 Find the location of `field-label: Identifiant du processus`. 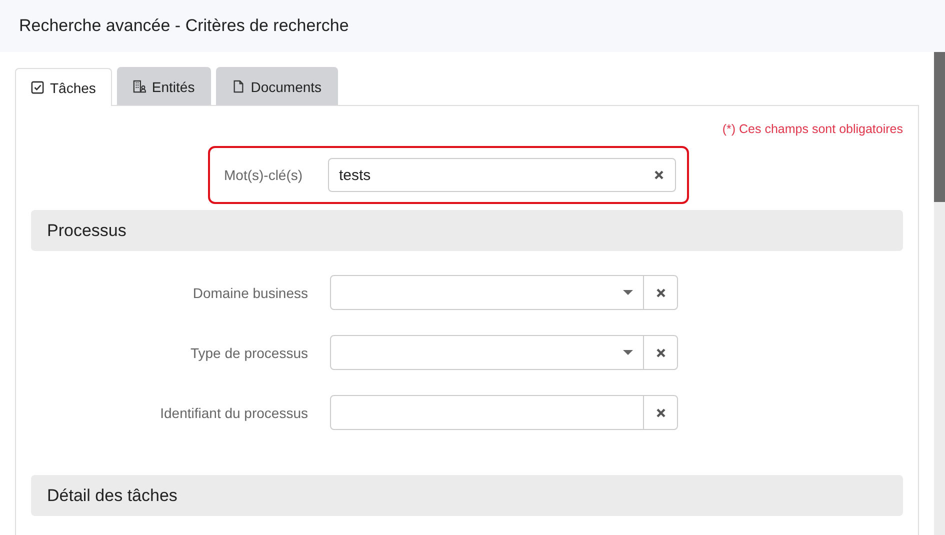

field-label: Identifiant du processus is located at coordinates (233, 412).